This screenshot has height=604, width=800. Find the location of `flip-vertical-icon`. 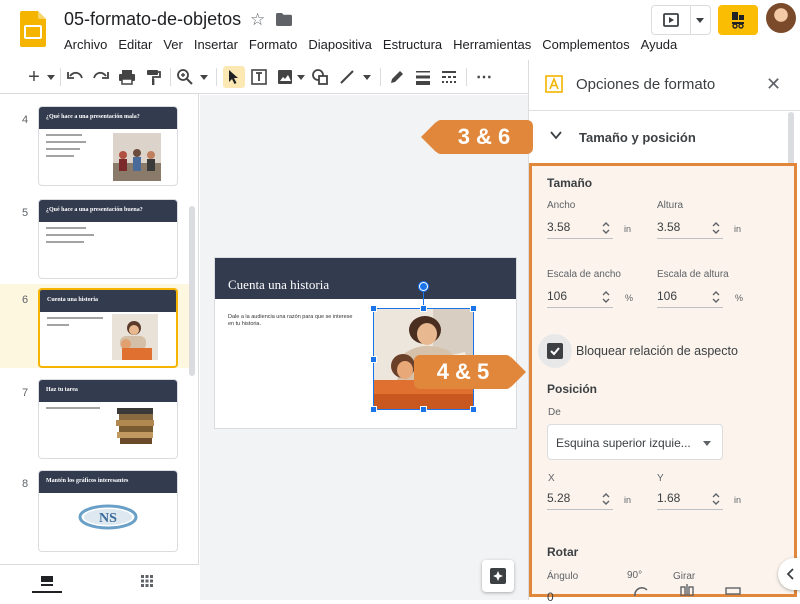

flip-vertical-icon is located at coordinates (733, 591).